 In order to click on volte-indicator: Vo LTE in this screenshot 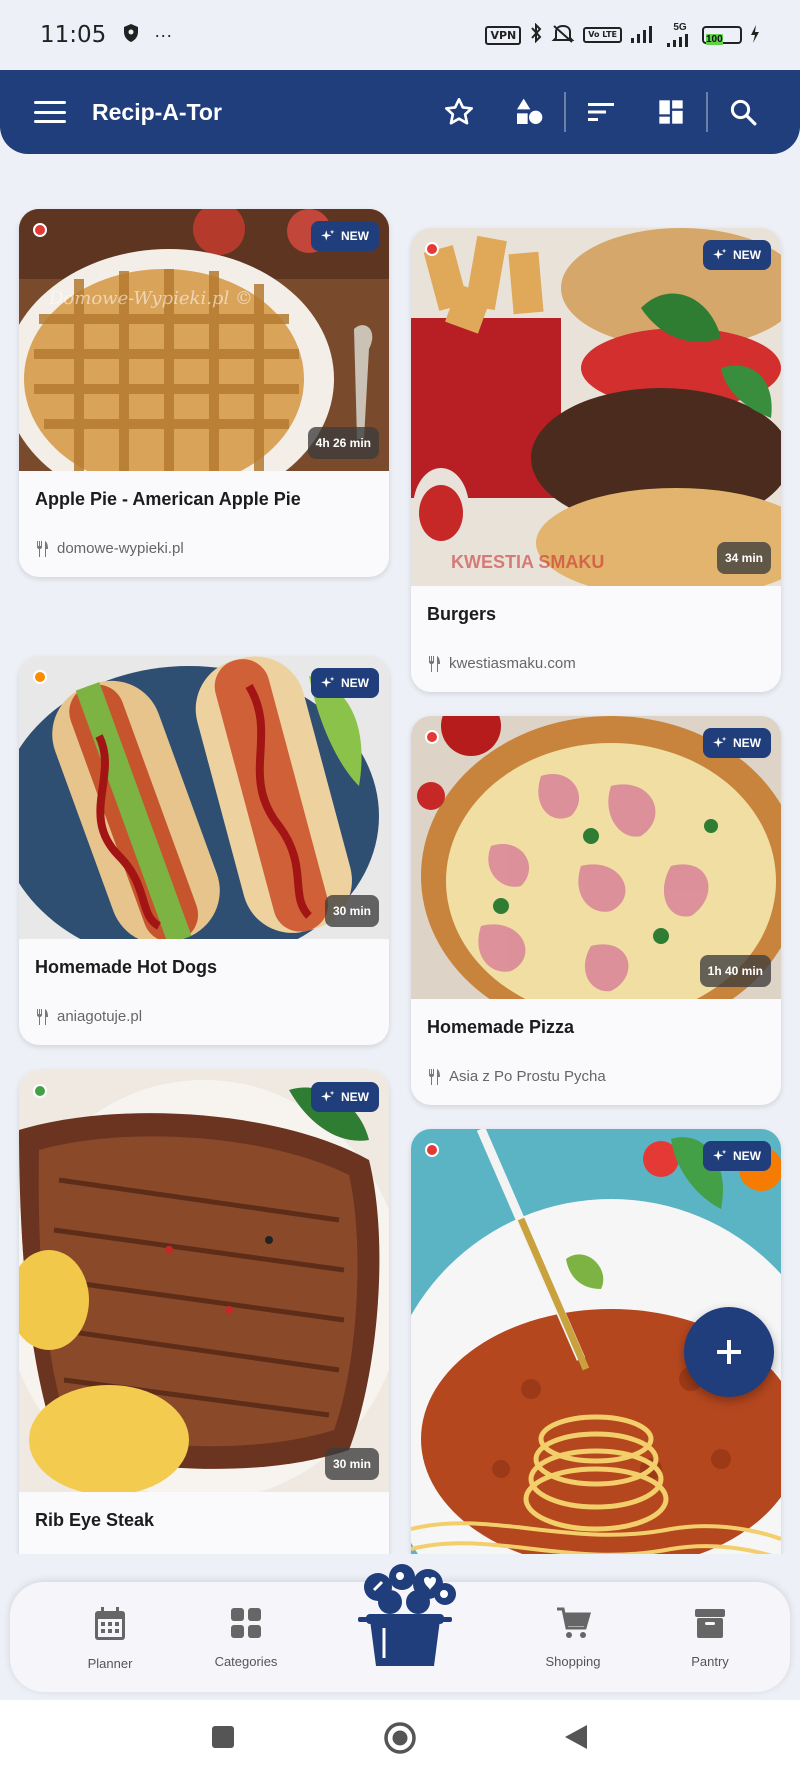, I will do `click(602, 35)`.